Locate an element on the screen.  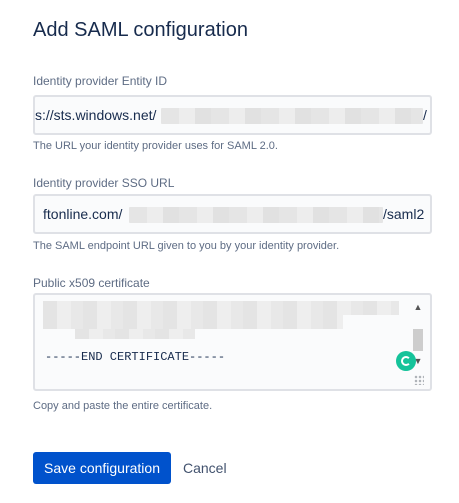
cancel-button: Cancel is located at coordinates (205, 468).